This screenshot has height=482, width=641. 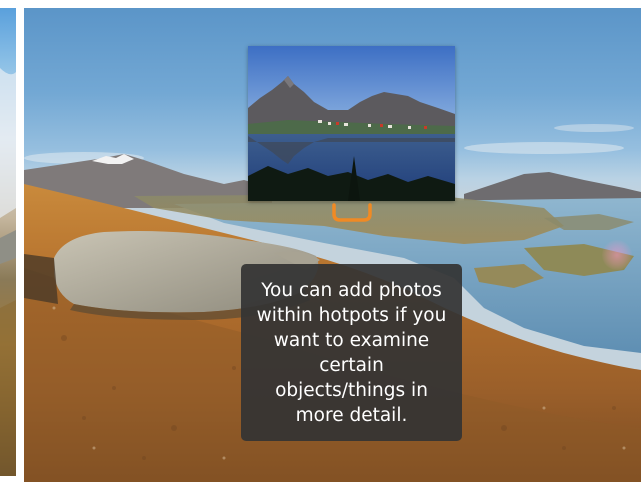 I want to click on hotspot-marker-icon, so click(x=352, y=212).